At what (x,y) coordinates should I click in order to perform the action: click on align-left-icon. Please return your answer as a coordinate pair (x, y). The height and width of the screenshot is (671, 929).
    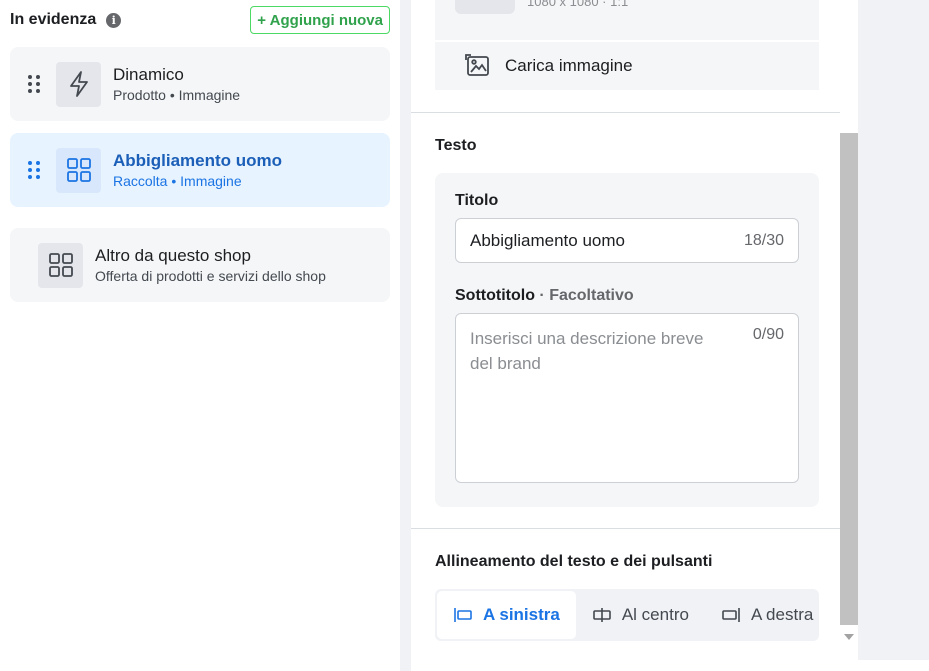
    Looking at the image, I should click on (463, 615).